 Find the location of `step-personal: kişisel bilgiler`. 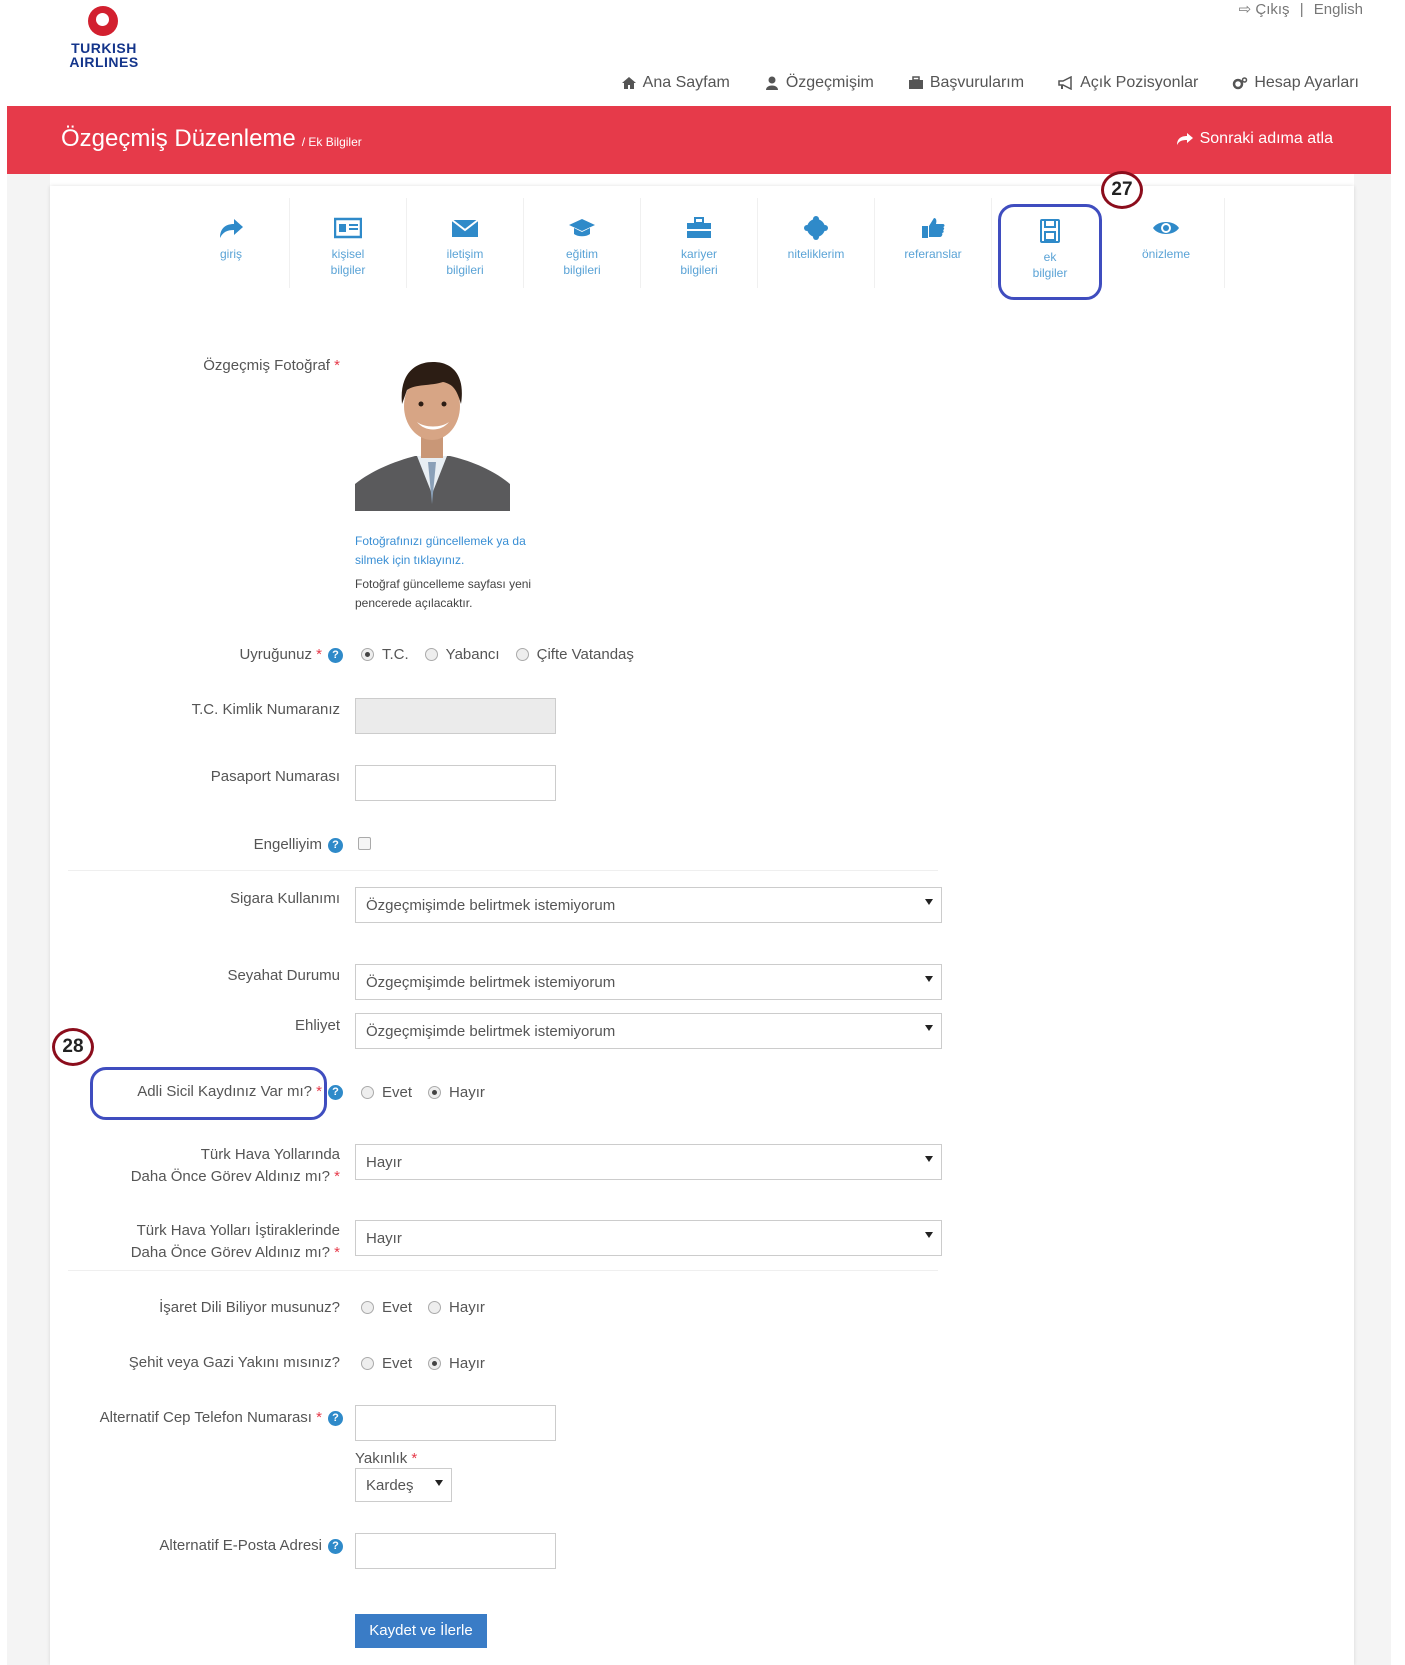

step-personal: kişisel bilgiler is located at coordinates (348, 243).